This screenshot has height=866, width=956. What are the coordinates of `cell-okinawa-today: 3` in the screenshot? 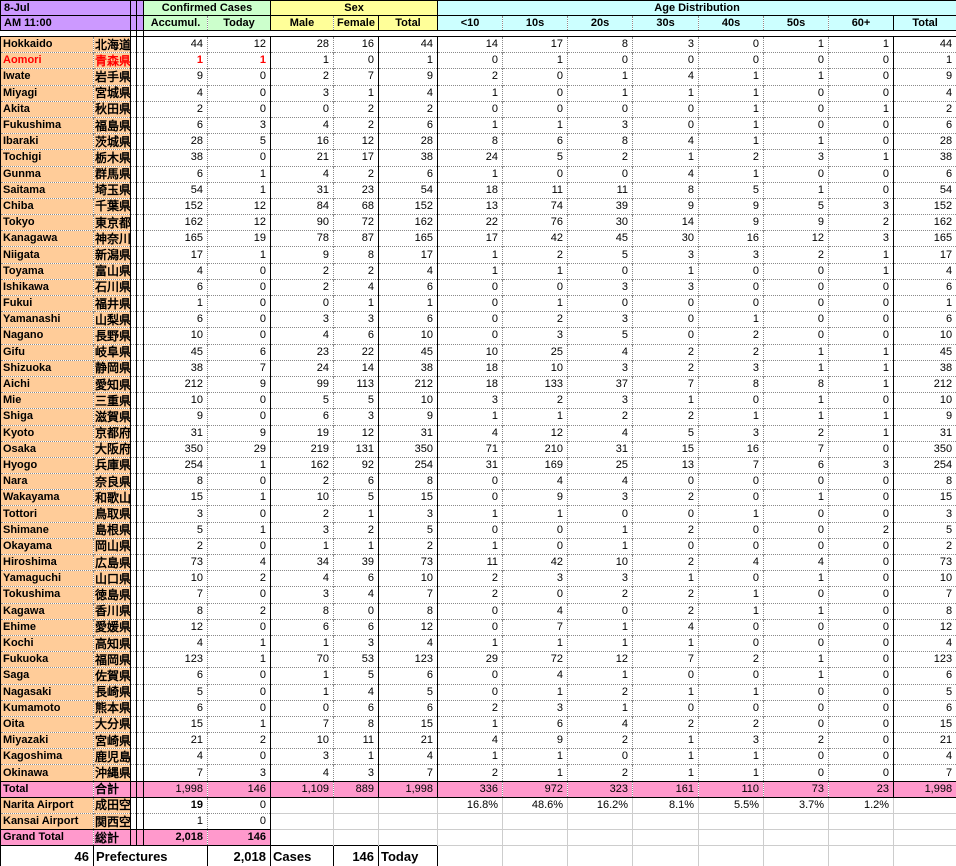 It's located at (239, 773).